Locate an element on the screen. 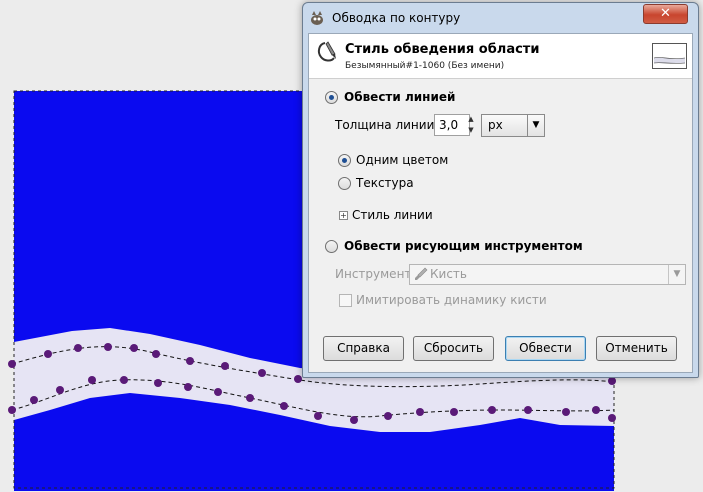 This screenshot has width=703, height=492. solid-color-label: Одним цветом is located at coordinates (402, 160).